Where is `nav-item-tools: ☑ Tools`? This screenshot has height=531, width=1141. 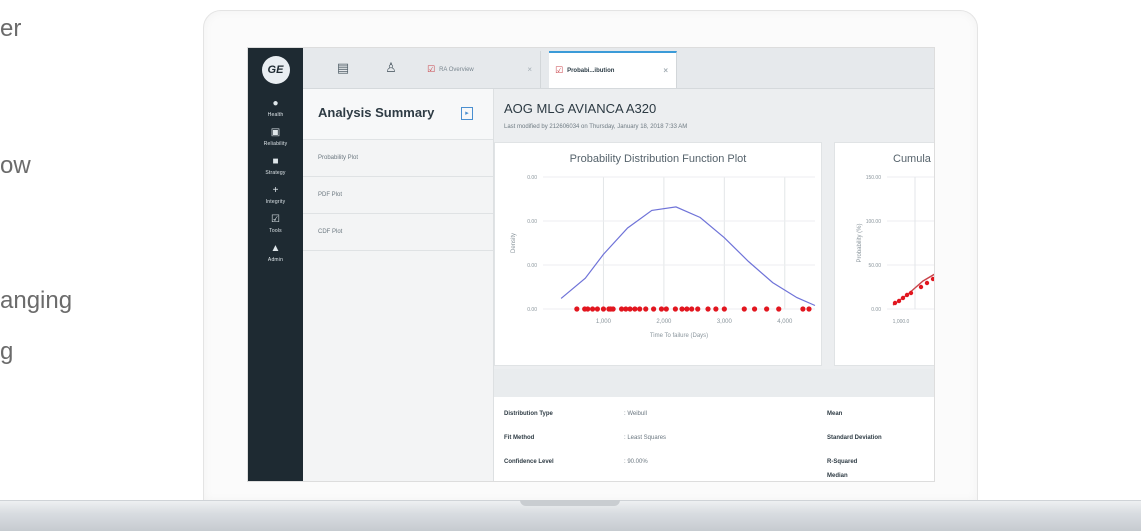
nav-item-tools: ☑ Tools is located at coordinates (275, 224).